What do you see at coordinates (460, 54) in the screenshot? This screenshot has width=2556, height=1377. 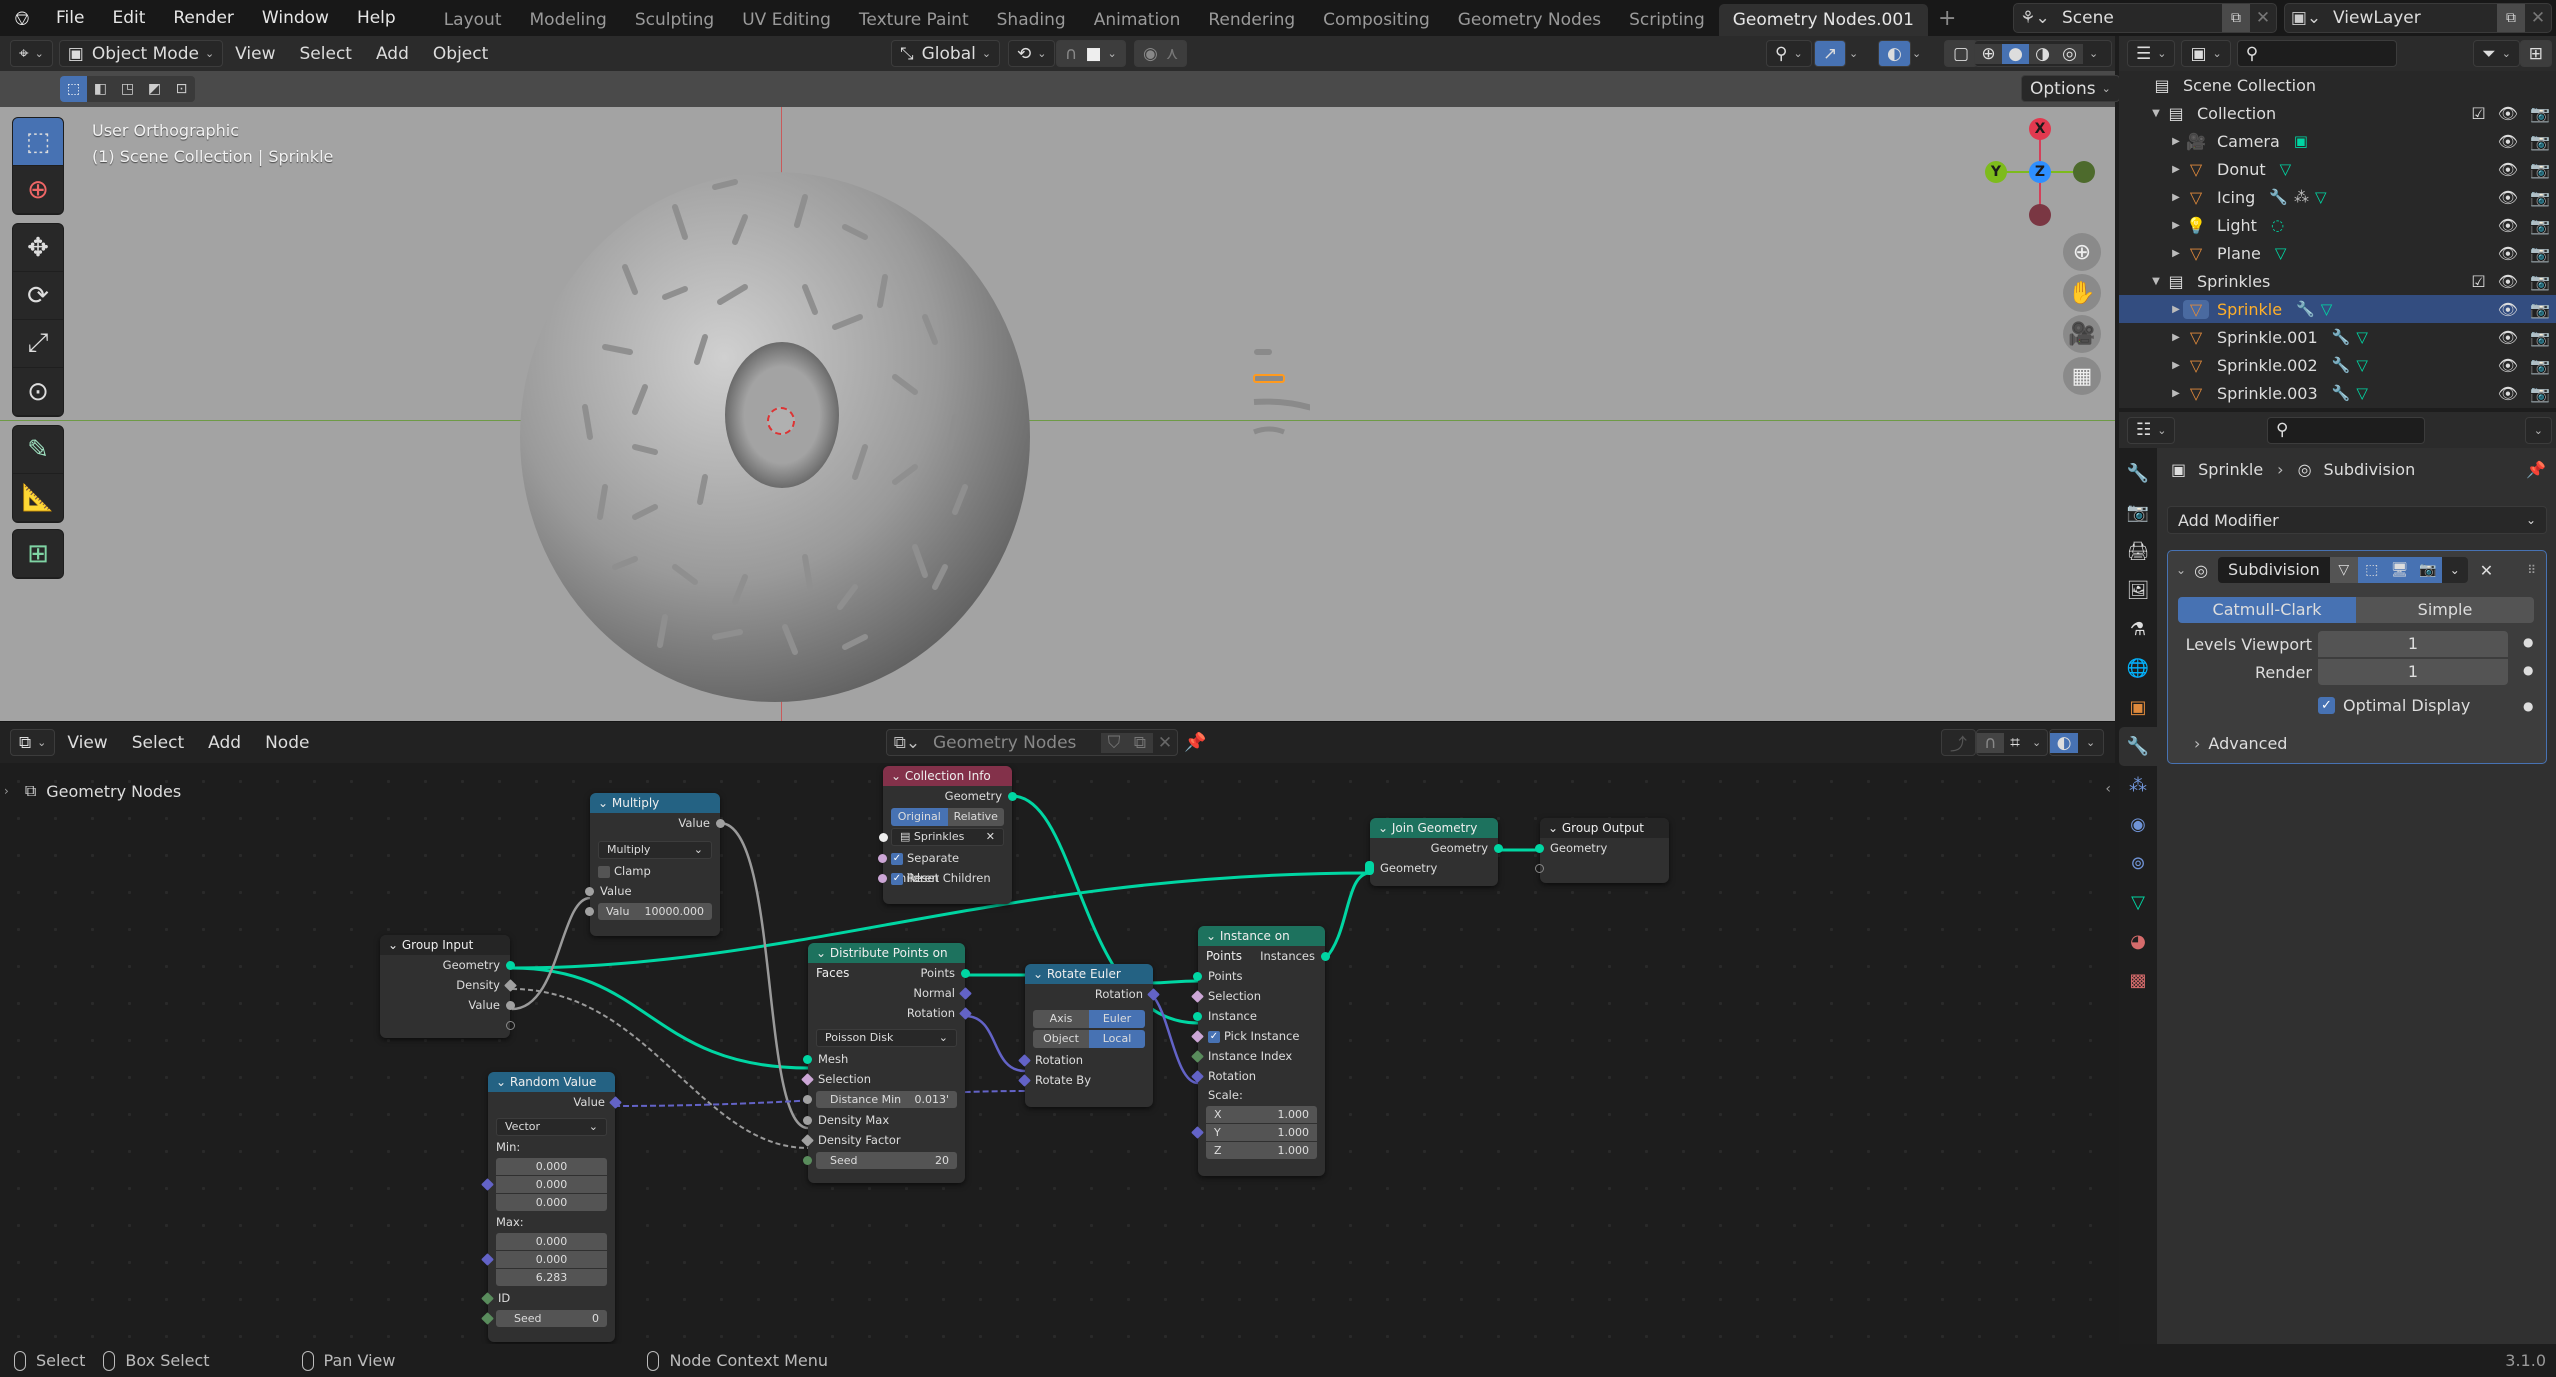 I see `viewport-menu-object: Object` at bounding box center [460, 54].